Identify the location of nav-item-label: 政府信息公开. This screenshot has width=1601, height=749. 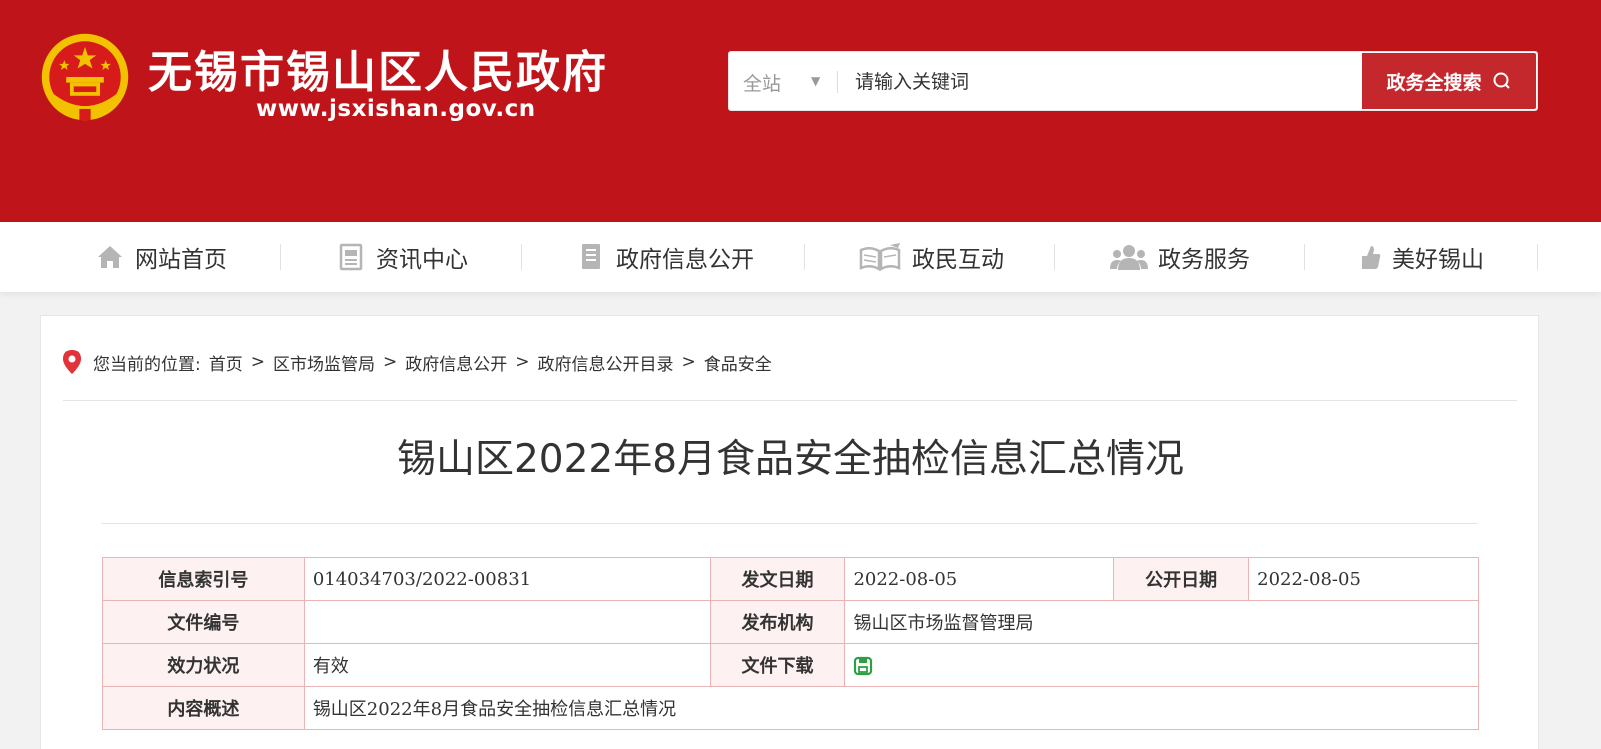
(685, 260).